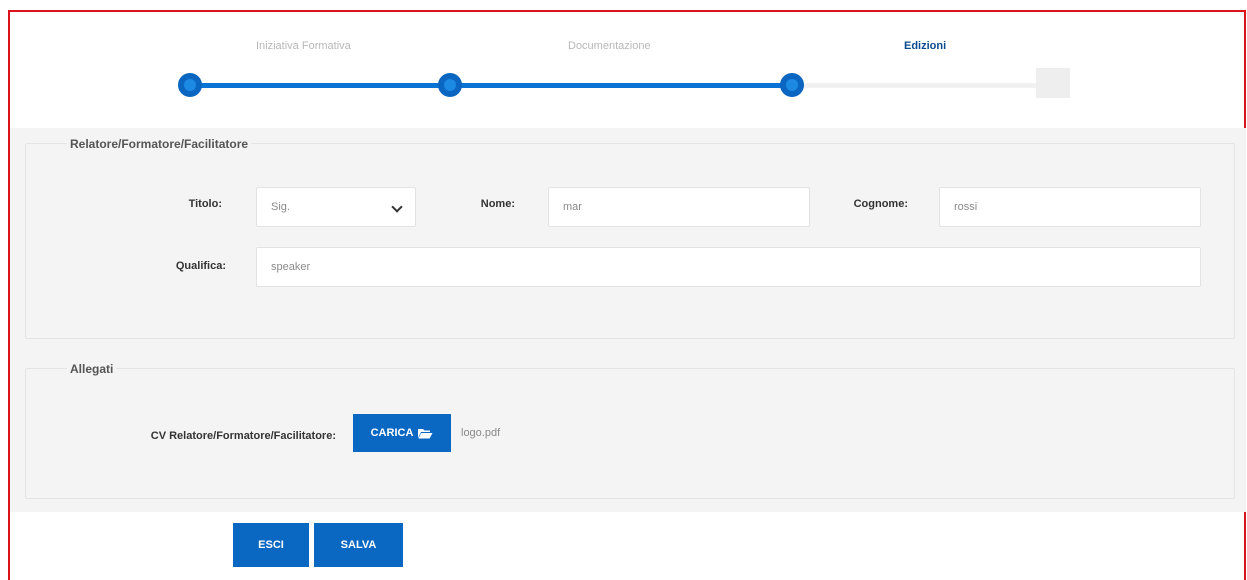  Describe the element at coordinates (925, 46) in the screenshot. I see `step-label-edizioni: Edizioni` at that location.